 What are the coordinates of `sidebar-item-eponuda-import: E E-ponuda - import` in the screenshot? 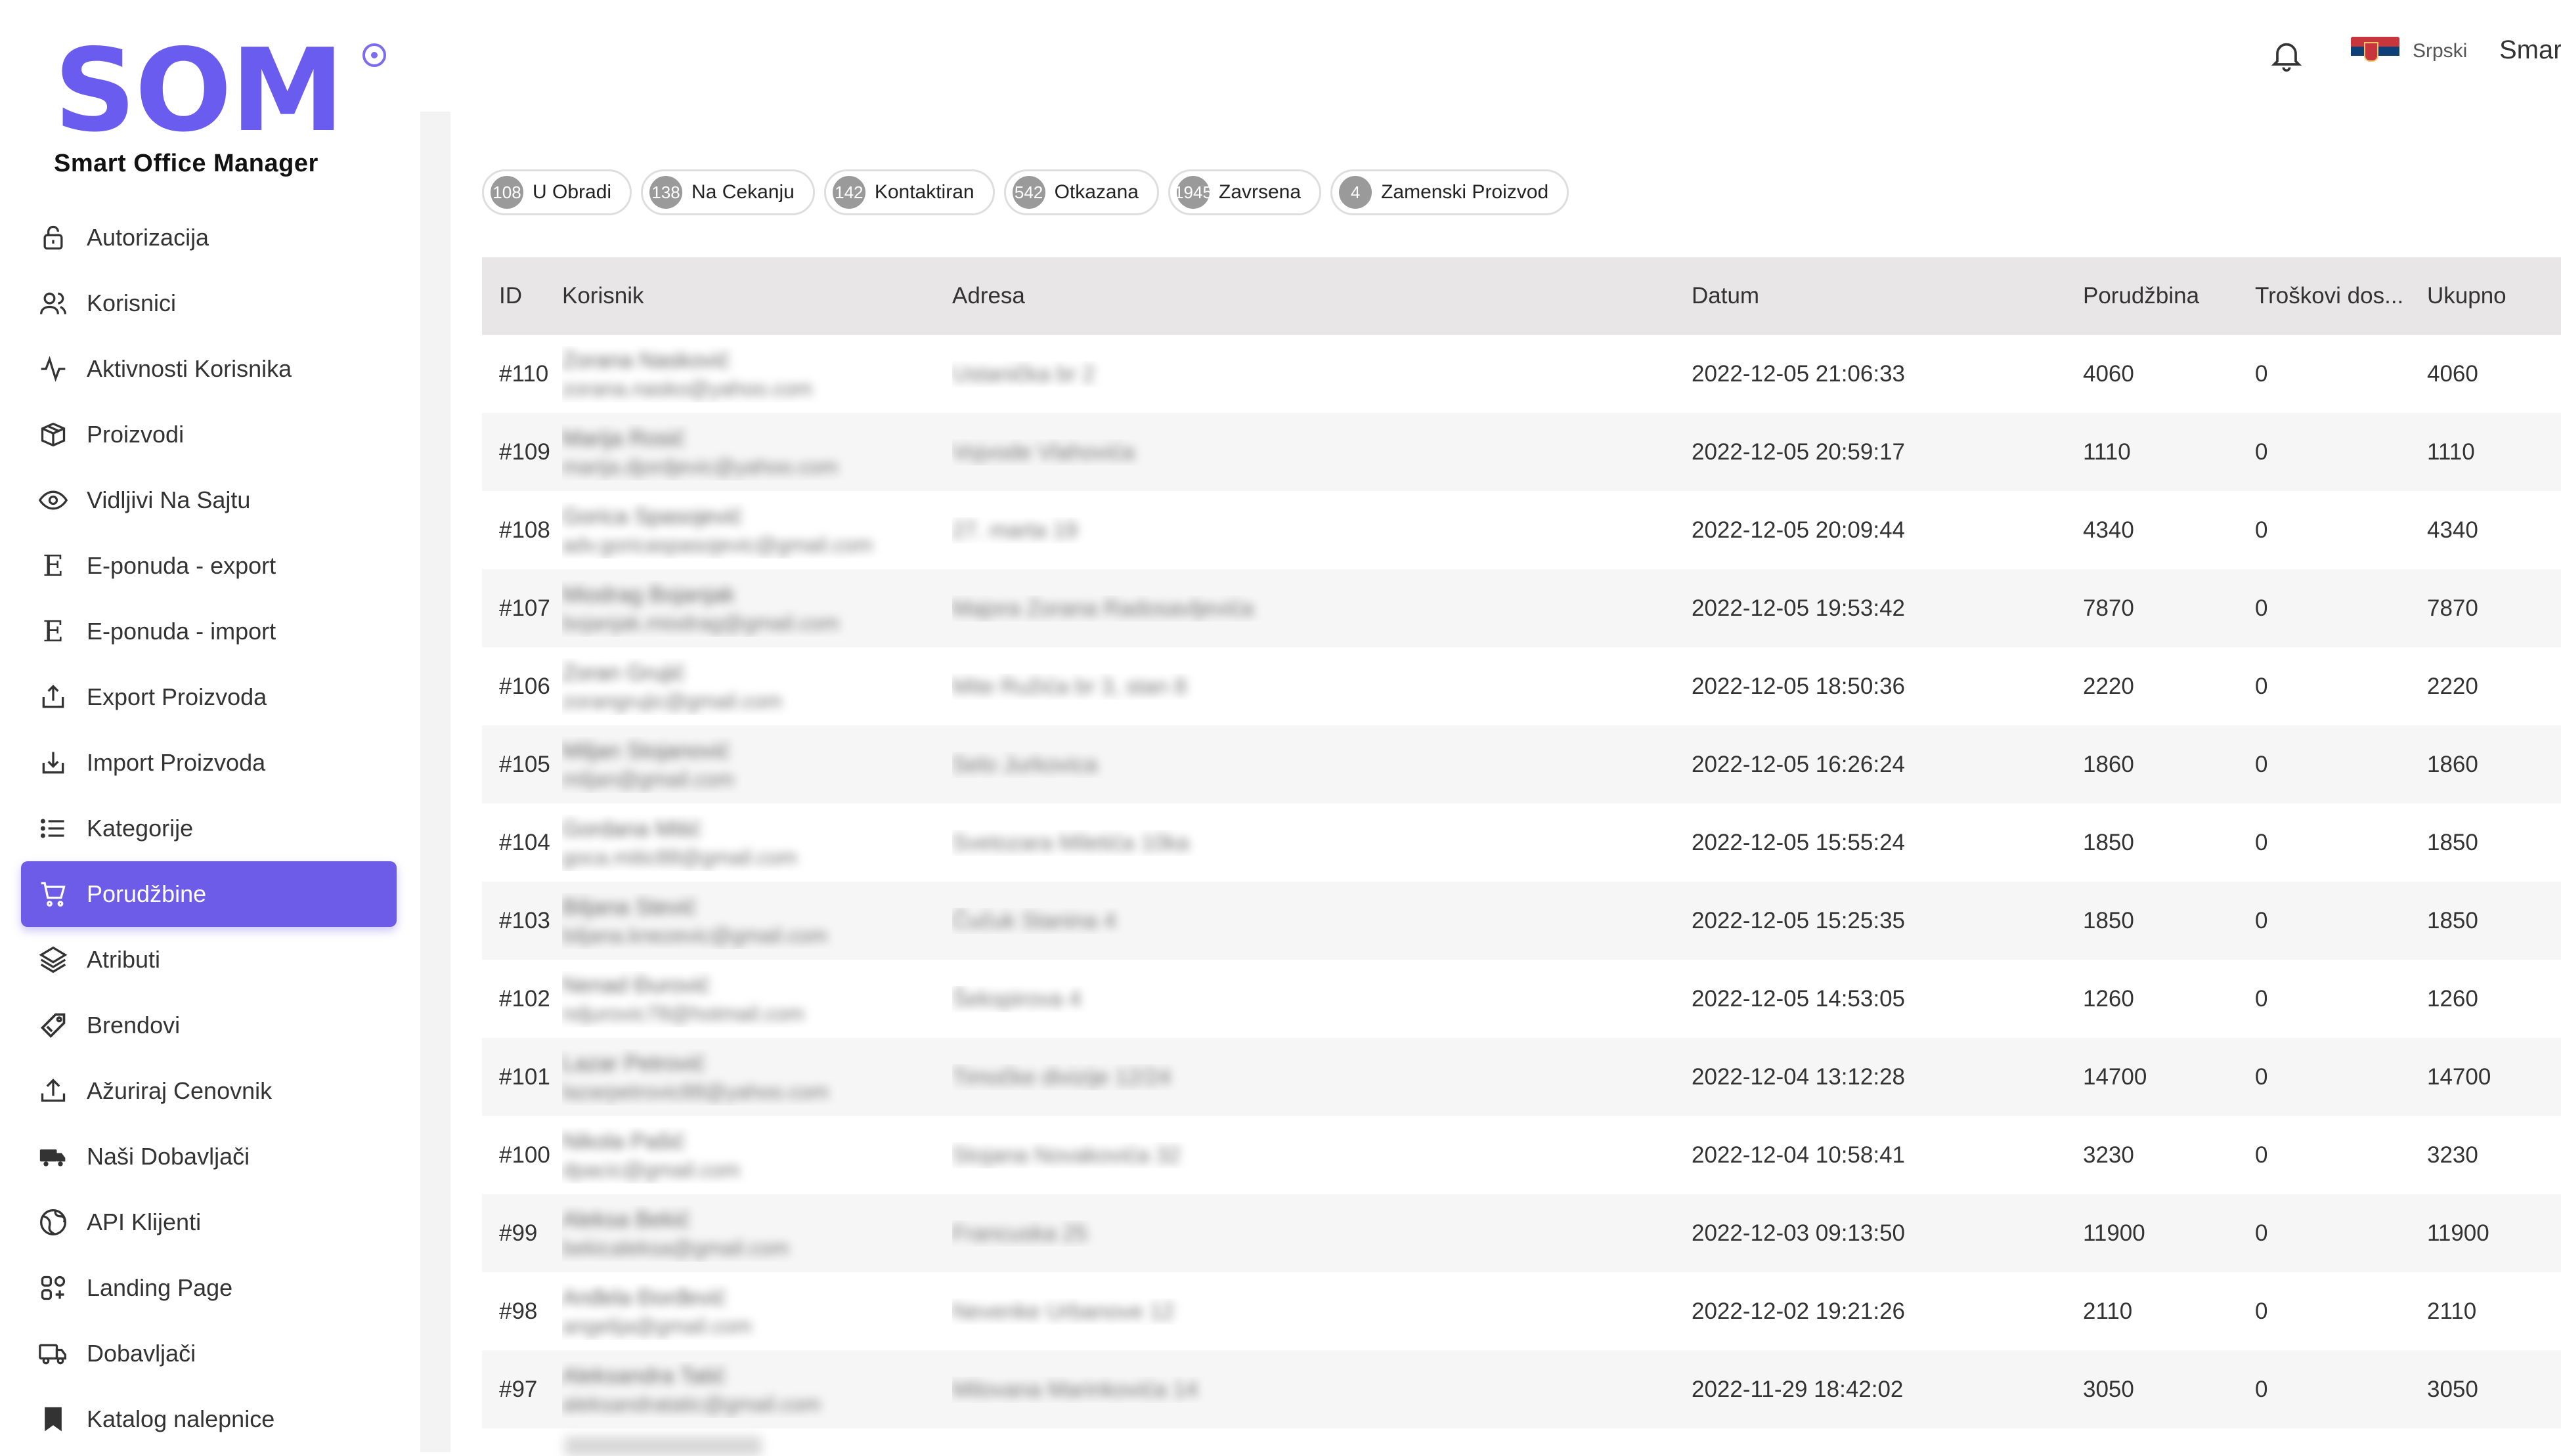 It's located at (209, 631).